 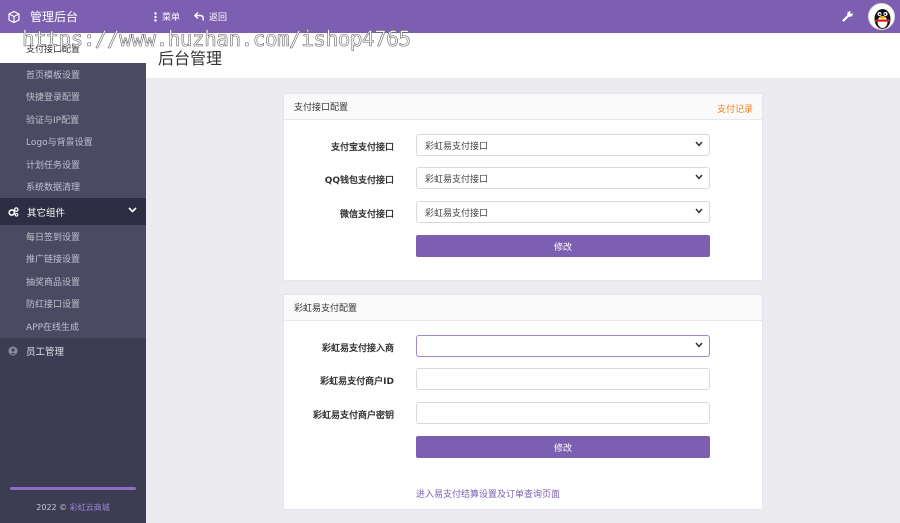 I want to click on menu-label: 菜单, so click(x=171, y=18).